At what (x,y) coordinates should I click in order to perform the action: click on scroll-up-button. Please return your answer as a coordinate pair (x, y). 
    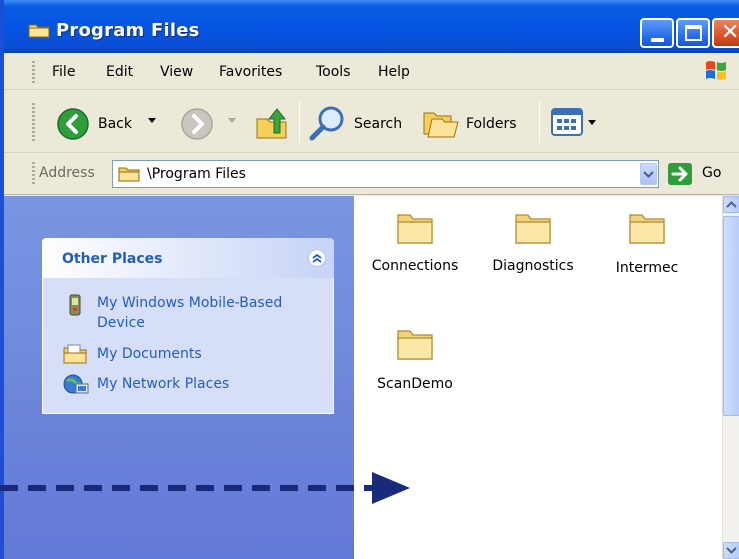
    Looking at the image, I should click on (731, 204).